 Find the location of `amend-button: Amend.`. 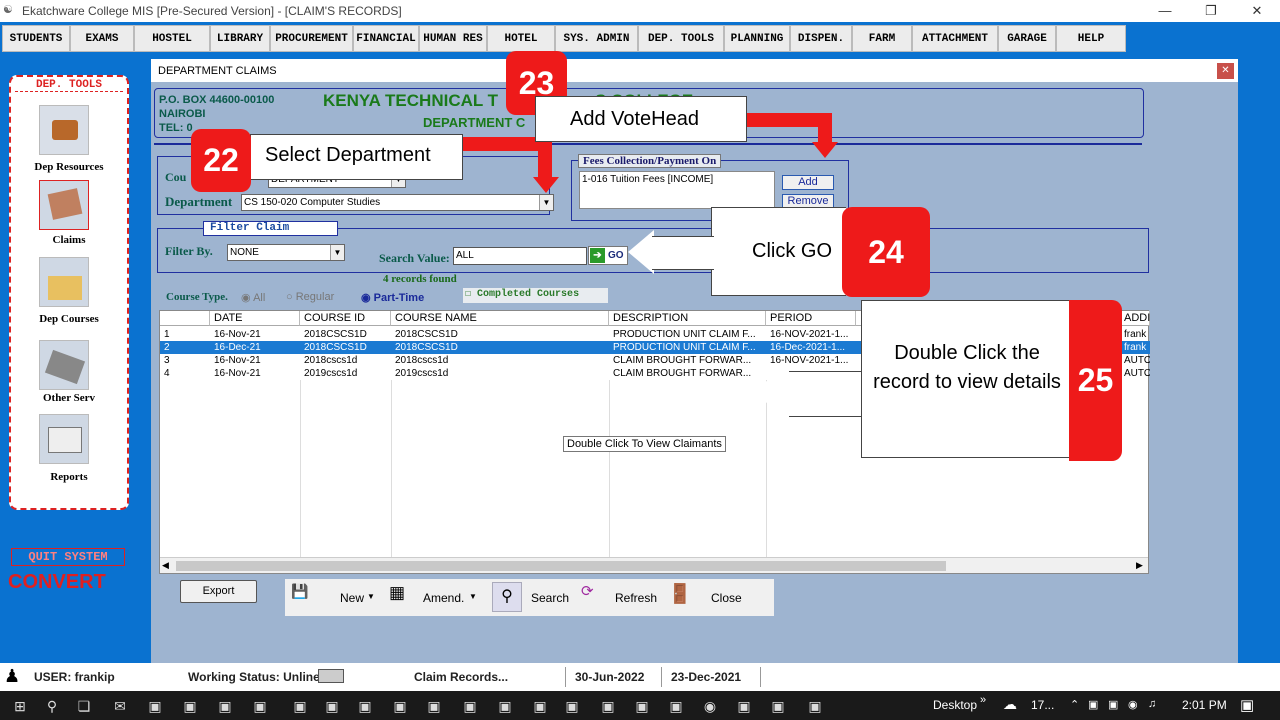

amend-button: Amend. is located at coordinates (443, 598).